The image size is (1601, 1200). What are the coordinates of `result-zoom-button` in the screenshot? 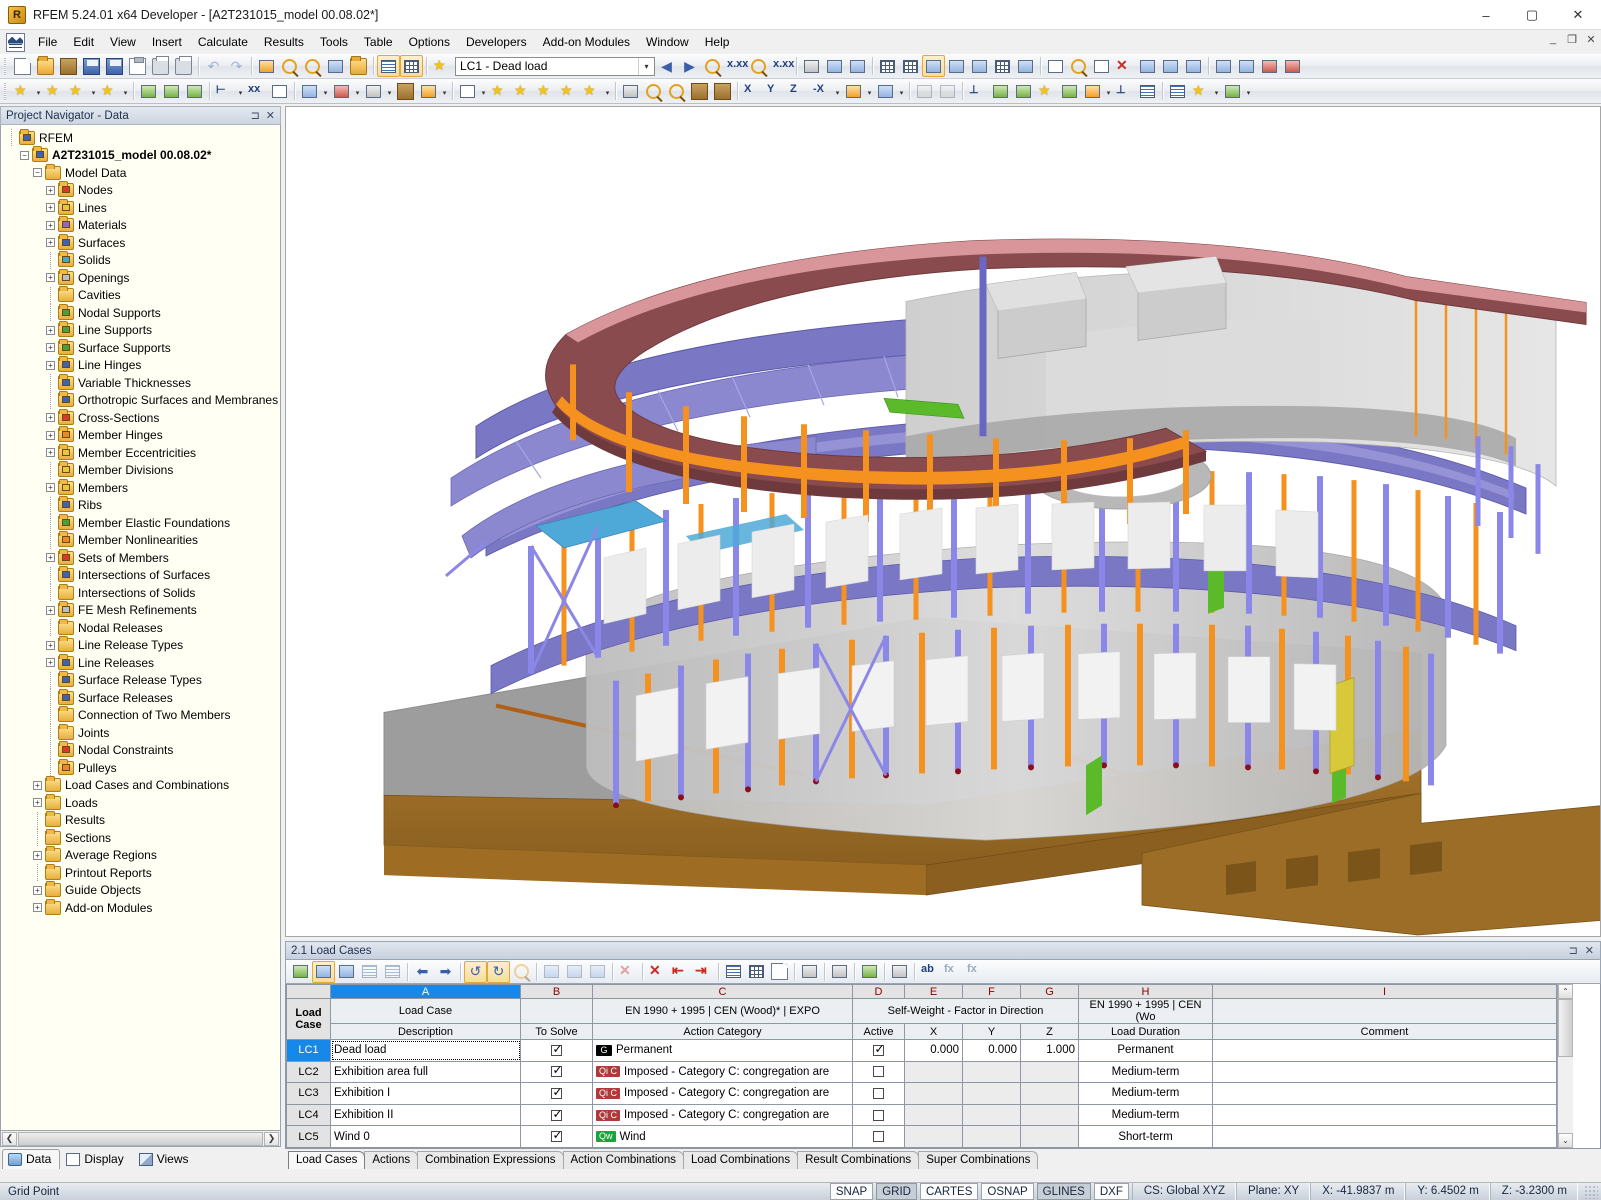 It's located at (758, 66).